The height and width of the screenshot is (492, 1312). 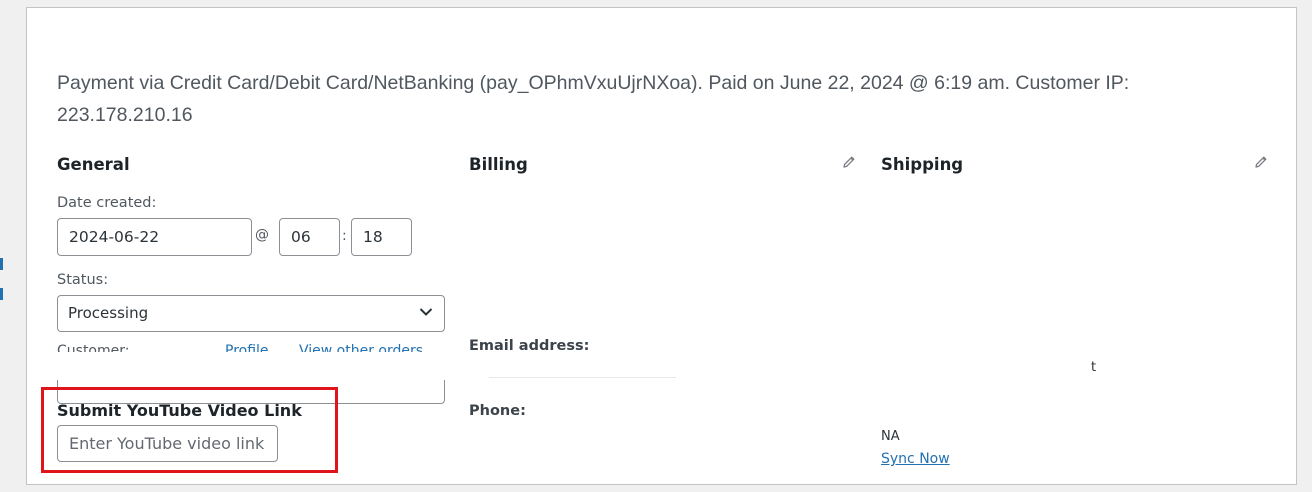 I want to click on billing-heading: Billing, so click(x=498, y=164).